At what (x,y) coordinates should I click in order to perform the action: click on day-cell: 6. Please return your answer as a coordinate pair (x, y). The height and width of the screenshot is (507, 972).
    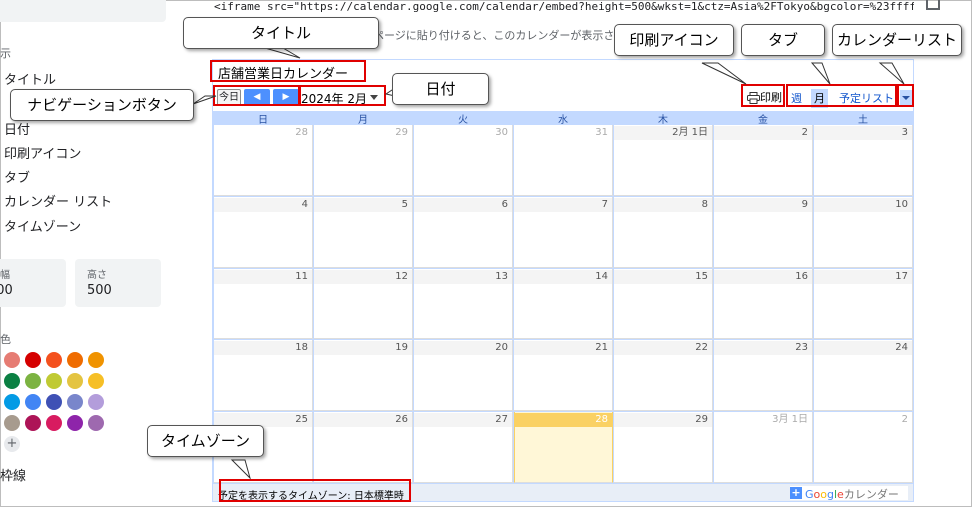
    Looking at the image, I should click on (463, 232).